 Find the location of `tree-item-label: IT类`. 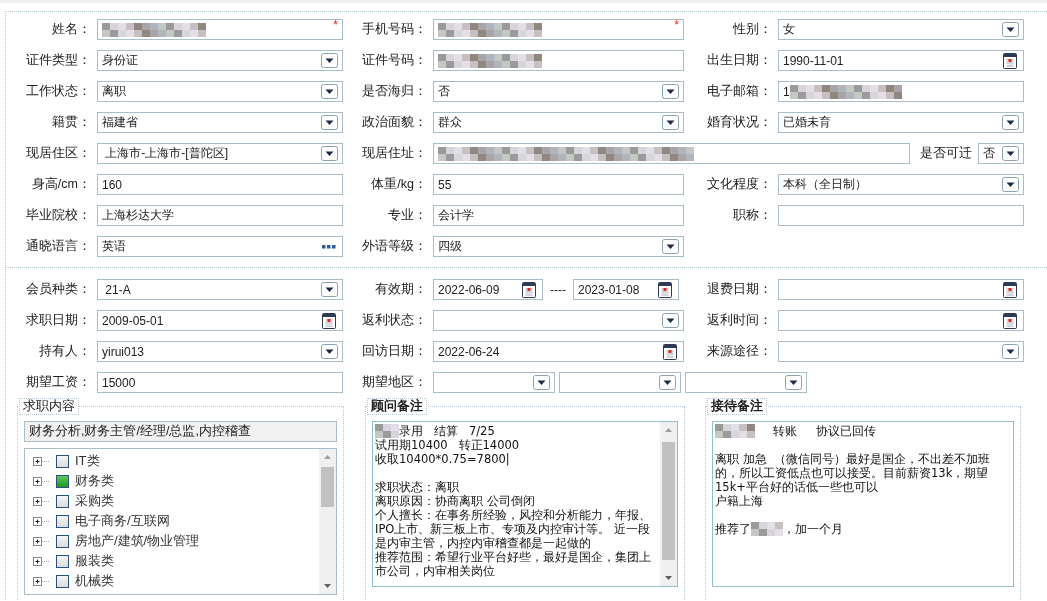

tree-item-label: IT类 is located at coordinates (87, 461).